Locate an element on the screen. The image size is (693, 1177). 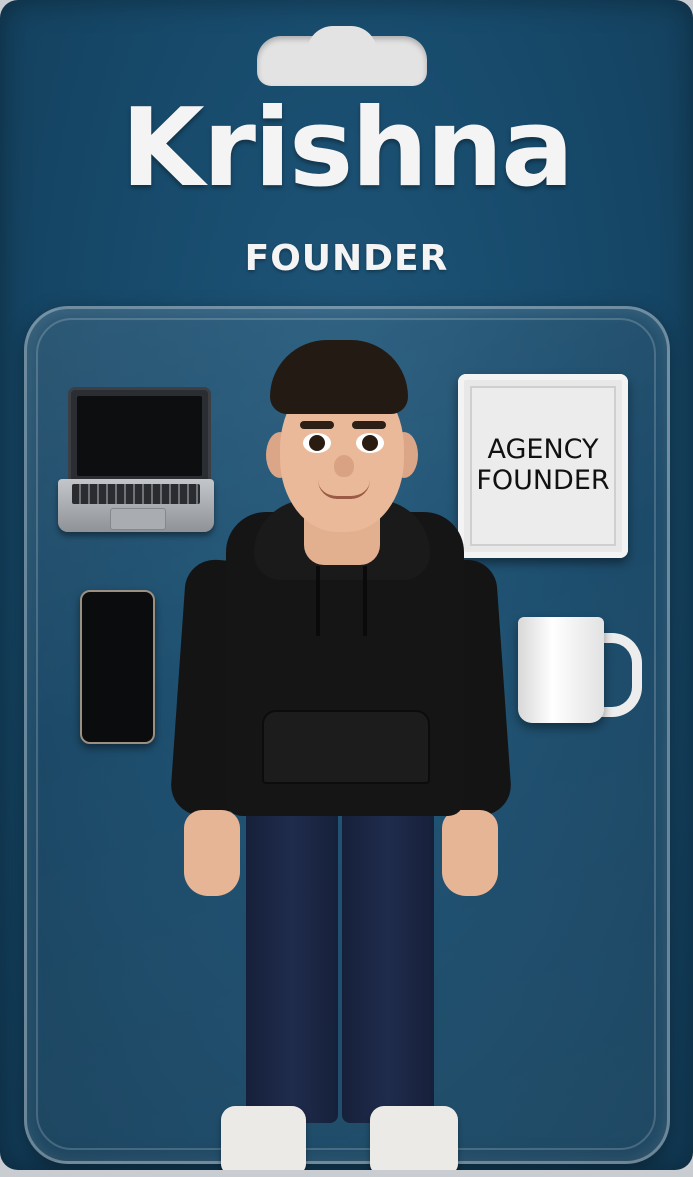
left-shoe is located at coordinates (263, 1138).